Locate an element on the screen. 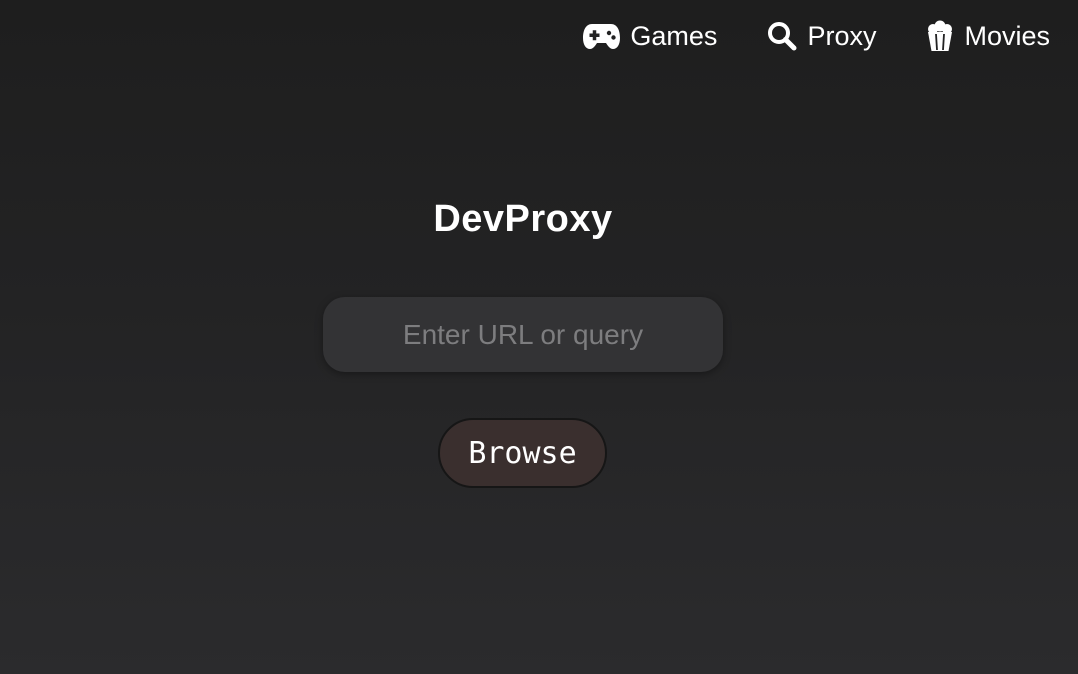  popcorn-icon is located at coordinates (940, 36).